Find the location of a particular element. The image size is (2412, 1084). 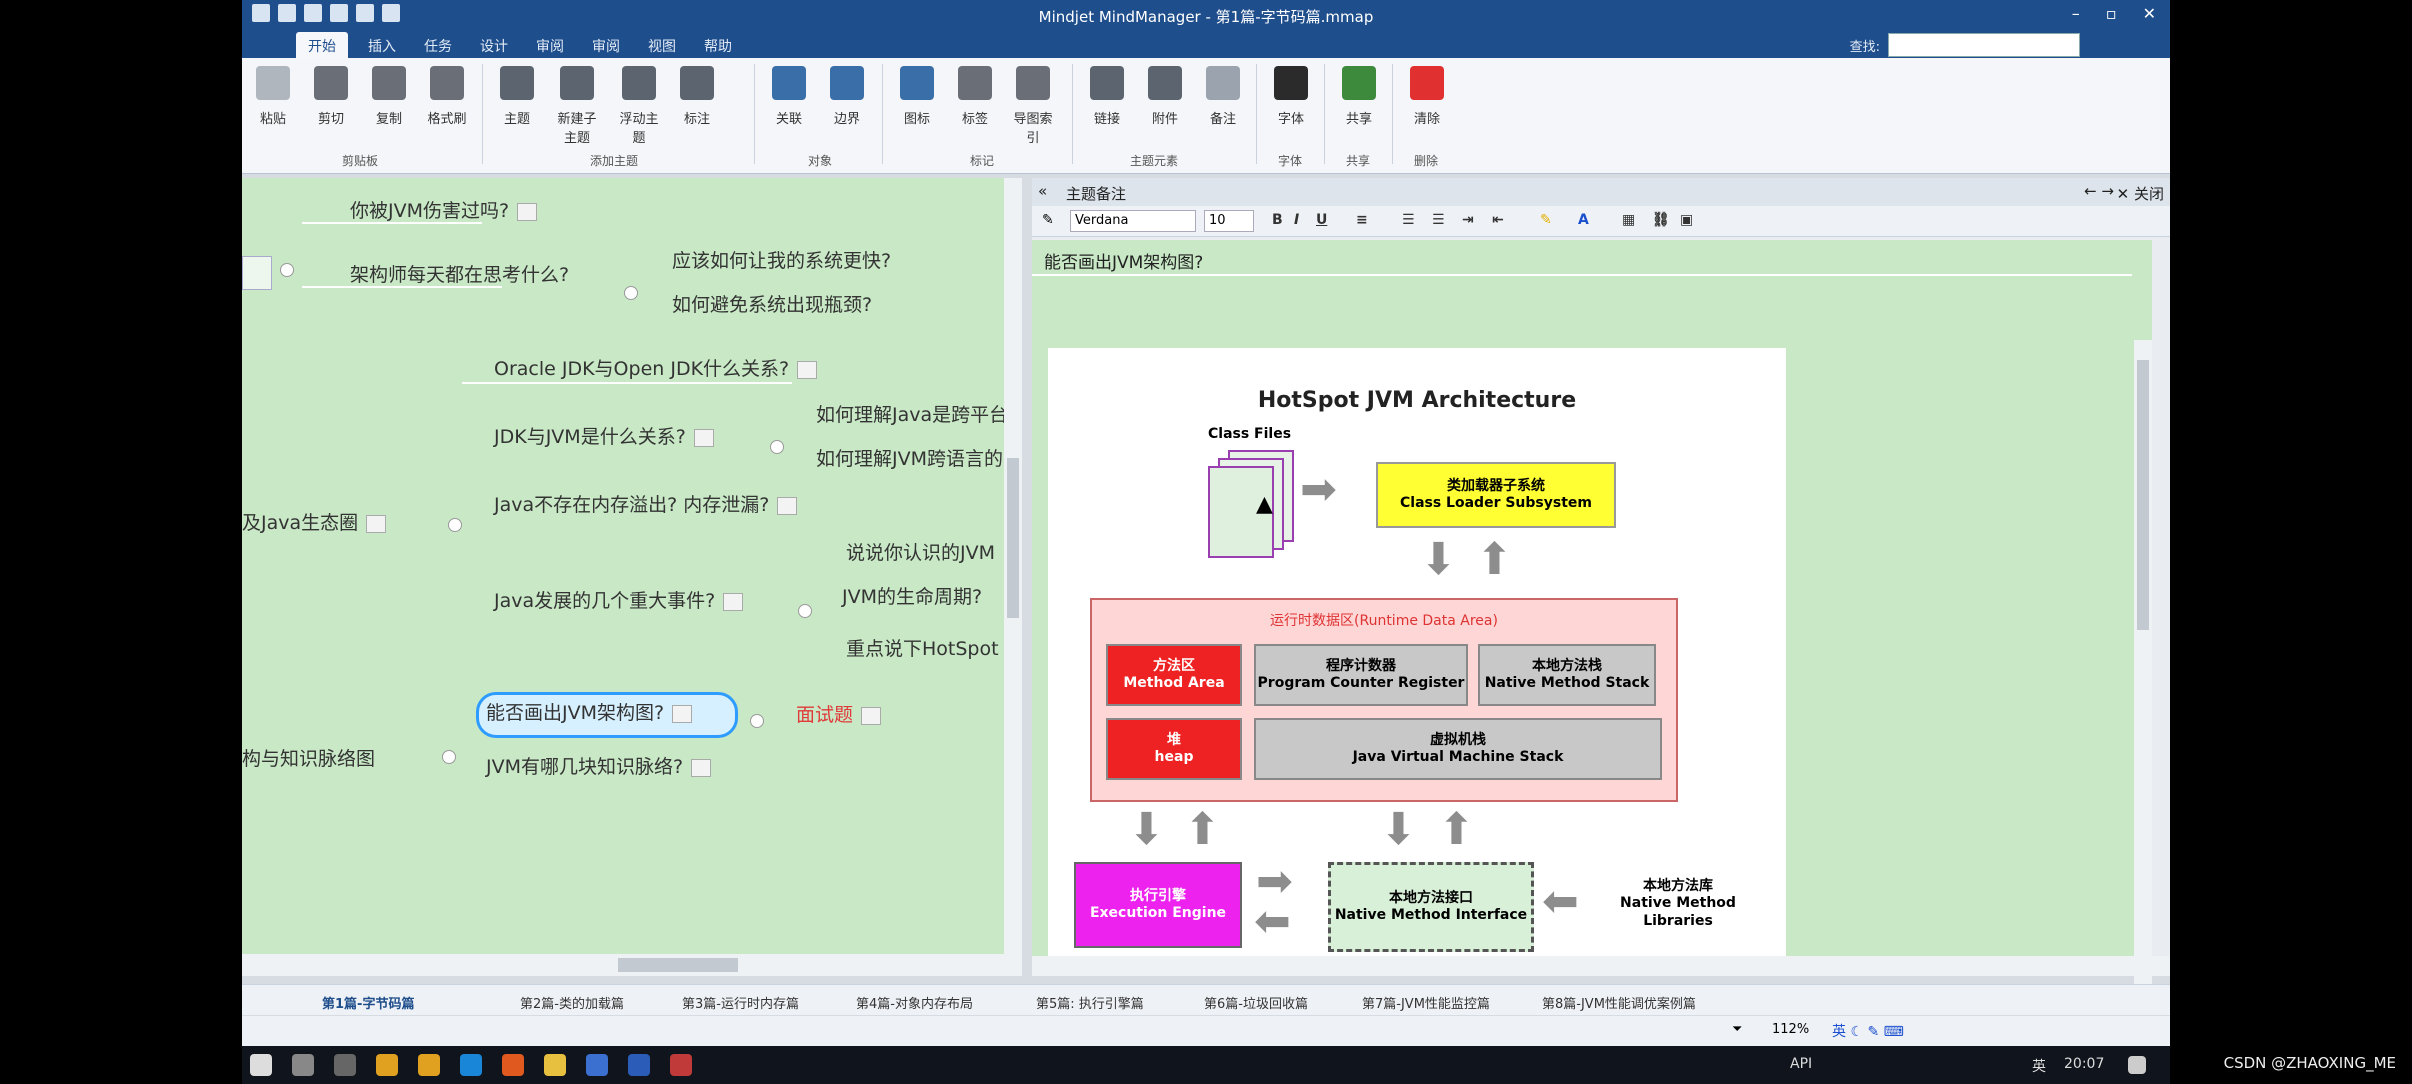

doc-tab-4: 第4篇-对象内存布局 is located at coordinates (914, 1002).